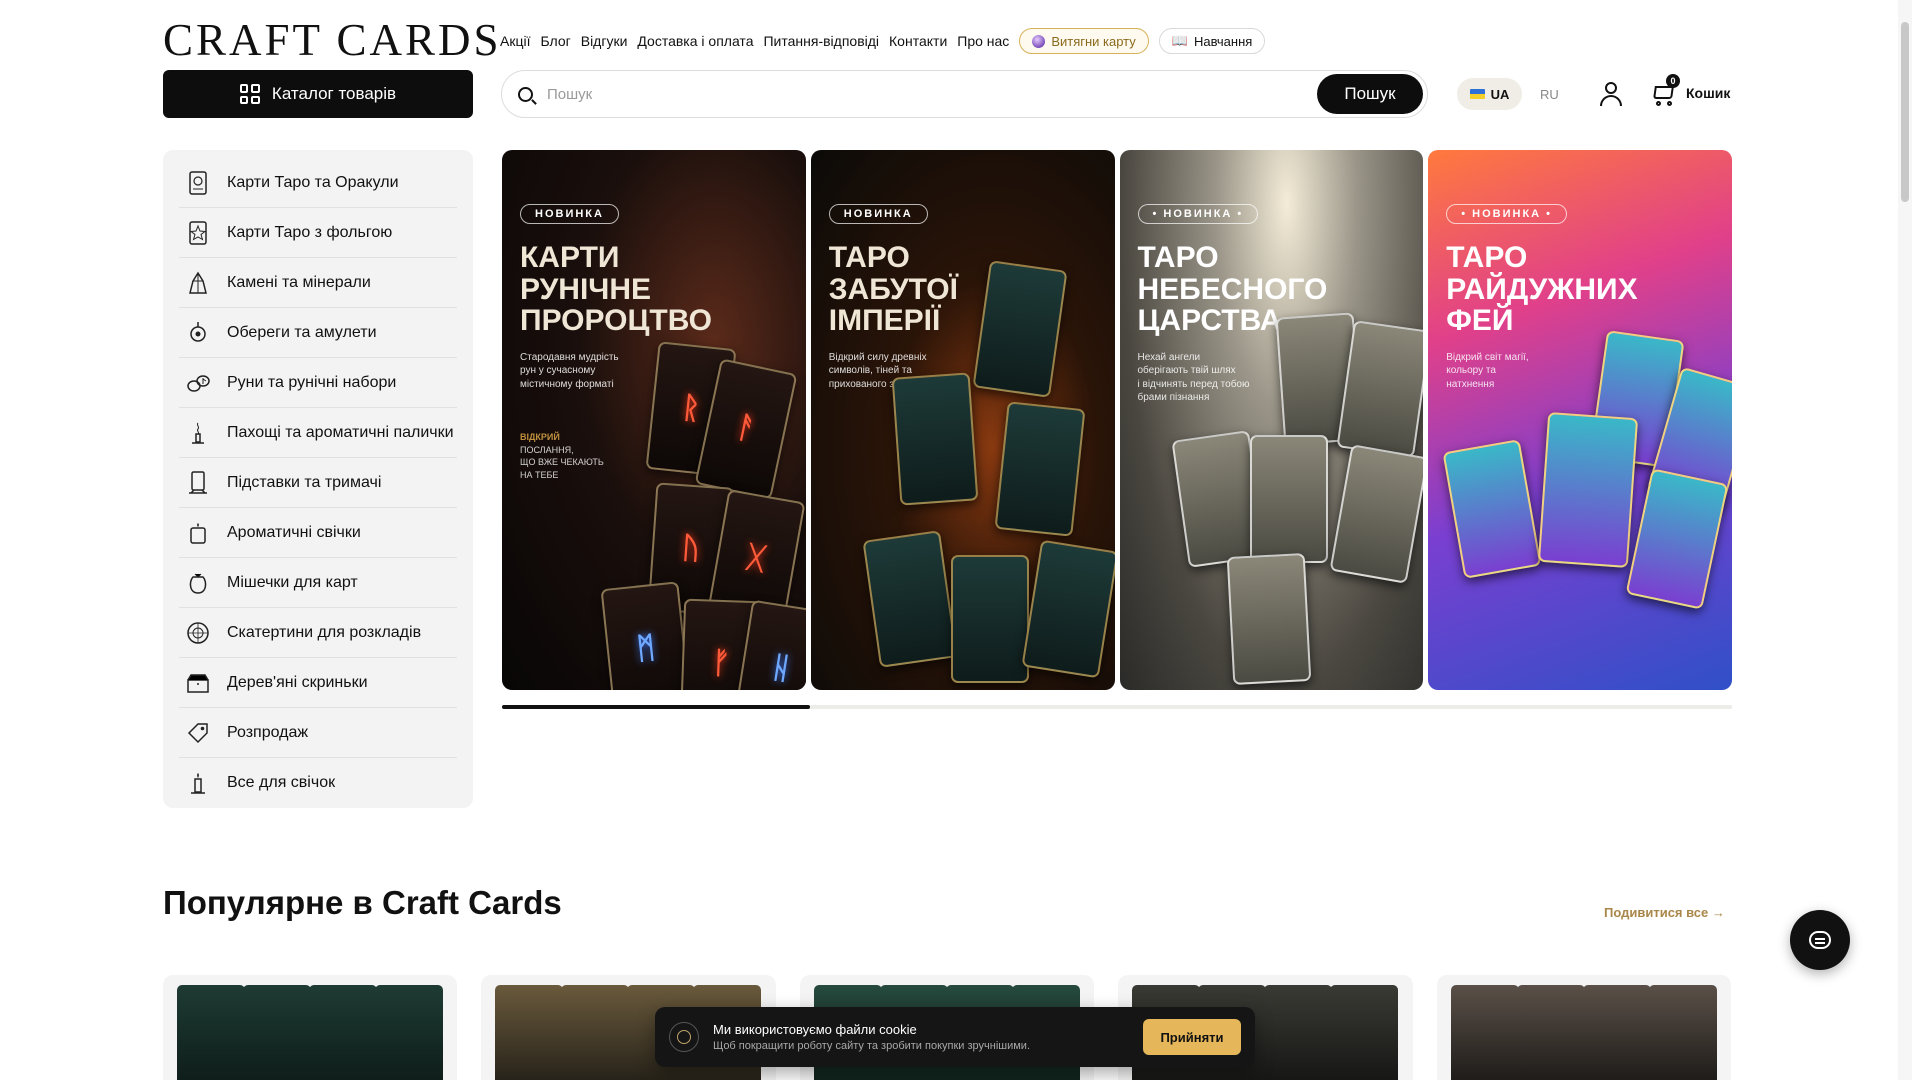 The height and width of the screenshot is (1080, 1920). Describe the element at coordinates (932, 94) in the screenshot. I see `search-input` at that location.